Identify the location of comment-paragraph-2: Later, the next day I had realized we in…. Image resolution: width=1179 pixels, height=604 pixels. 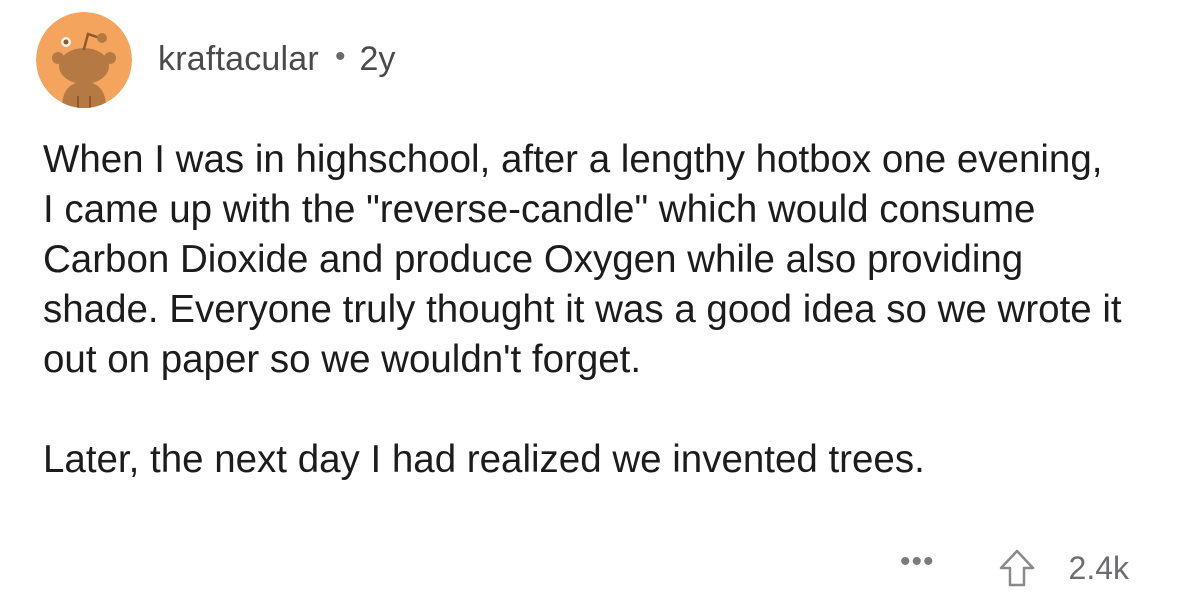
(484, 459).